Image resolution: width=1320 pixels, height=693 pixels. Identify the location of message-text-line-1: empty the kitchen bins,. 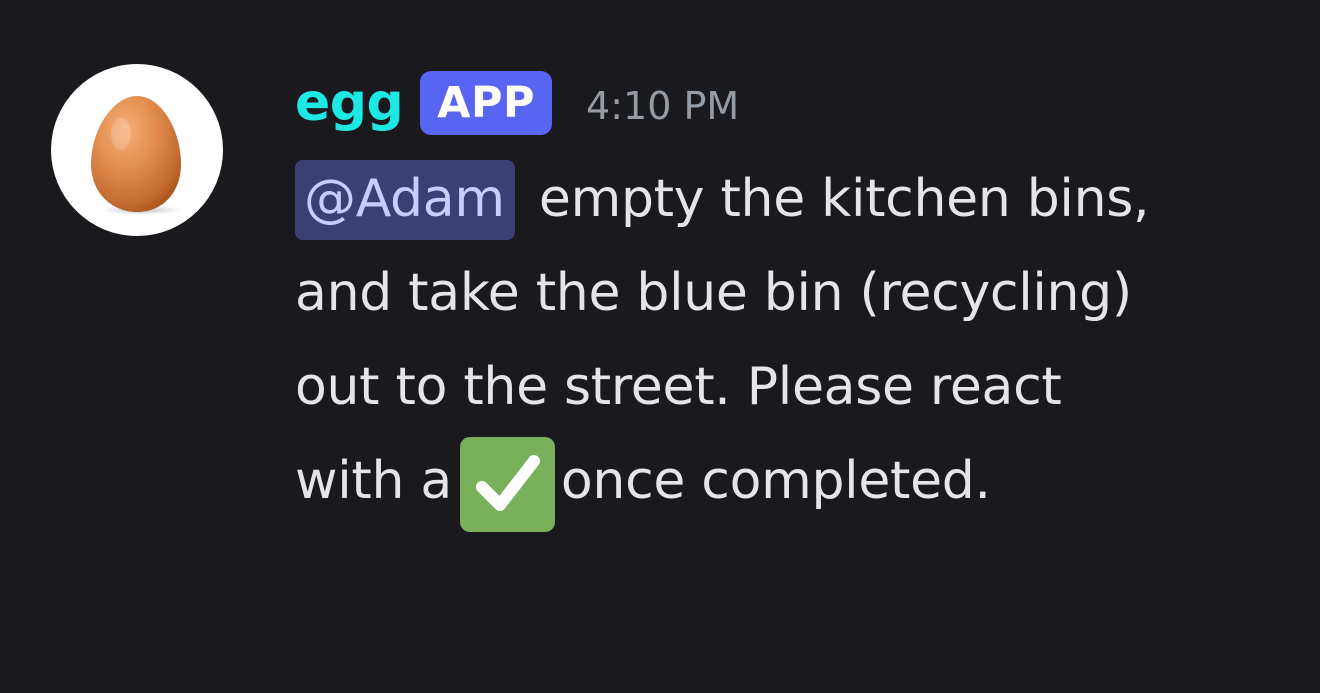
(844, 199).